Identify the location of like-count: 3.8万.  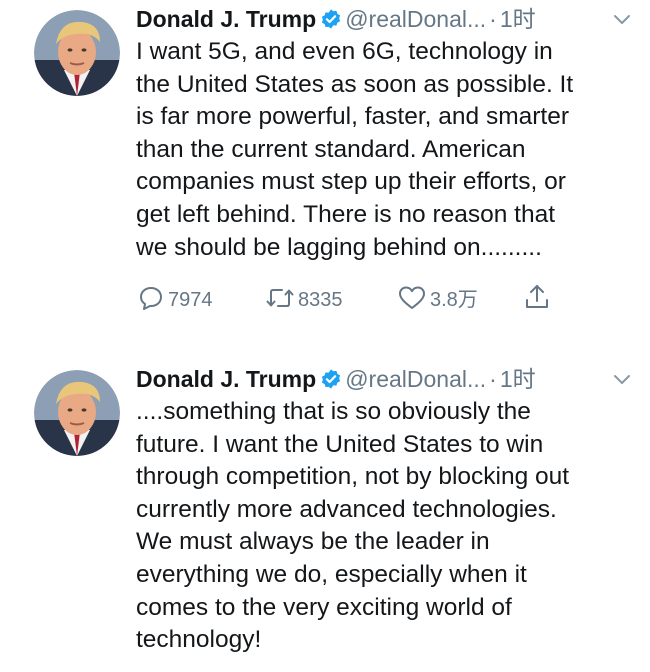
(454, 300).